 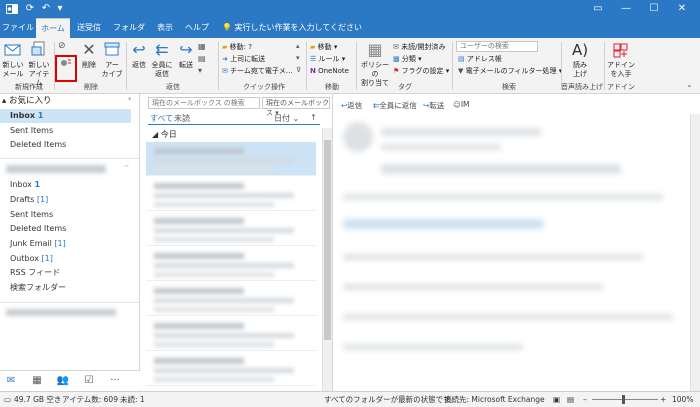 What do you see at coordinates (296, 107) in the screenshot?
I see `search-scope-dropdown: 現在のメールボックス ▾` at bounding box center [296, 107].